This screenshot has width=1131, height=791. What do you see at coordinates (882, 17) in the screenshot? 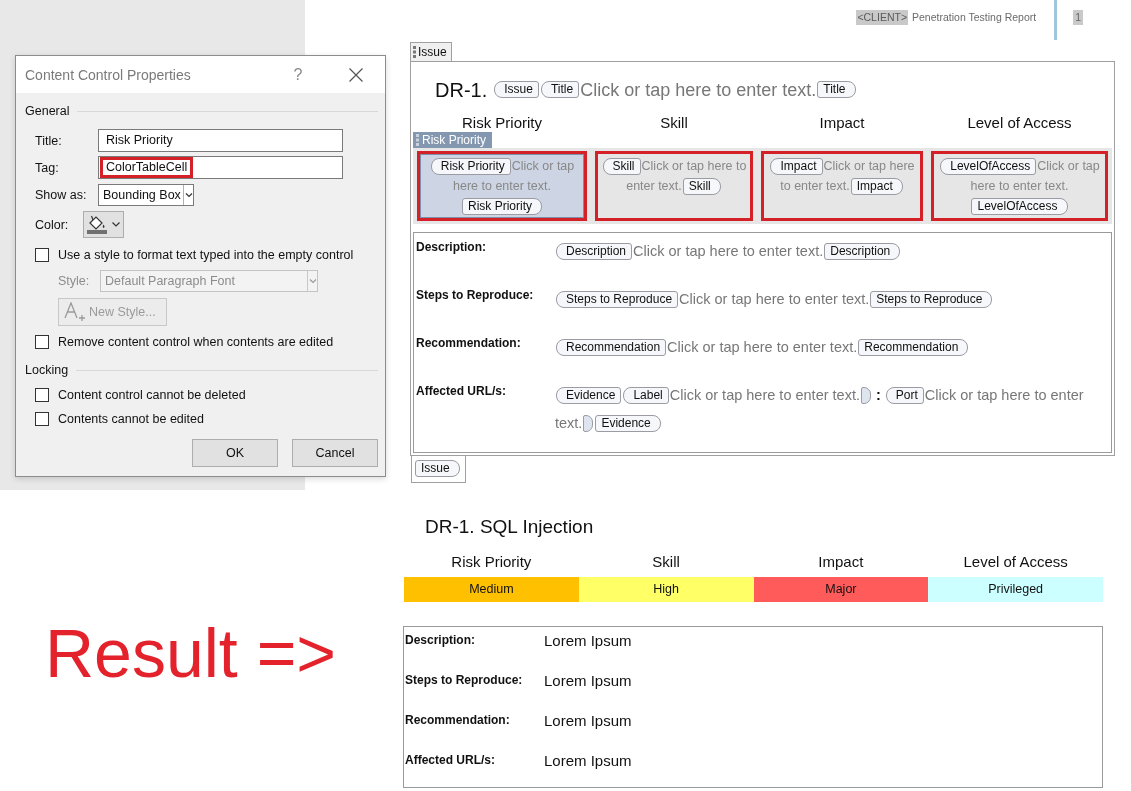
I see `client-name-field: <CLIENT>` at bounding box center [882, 17].